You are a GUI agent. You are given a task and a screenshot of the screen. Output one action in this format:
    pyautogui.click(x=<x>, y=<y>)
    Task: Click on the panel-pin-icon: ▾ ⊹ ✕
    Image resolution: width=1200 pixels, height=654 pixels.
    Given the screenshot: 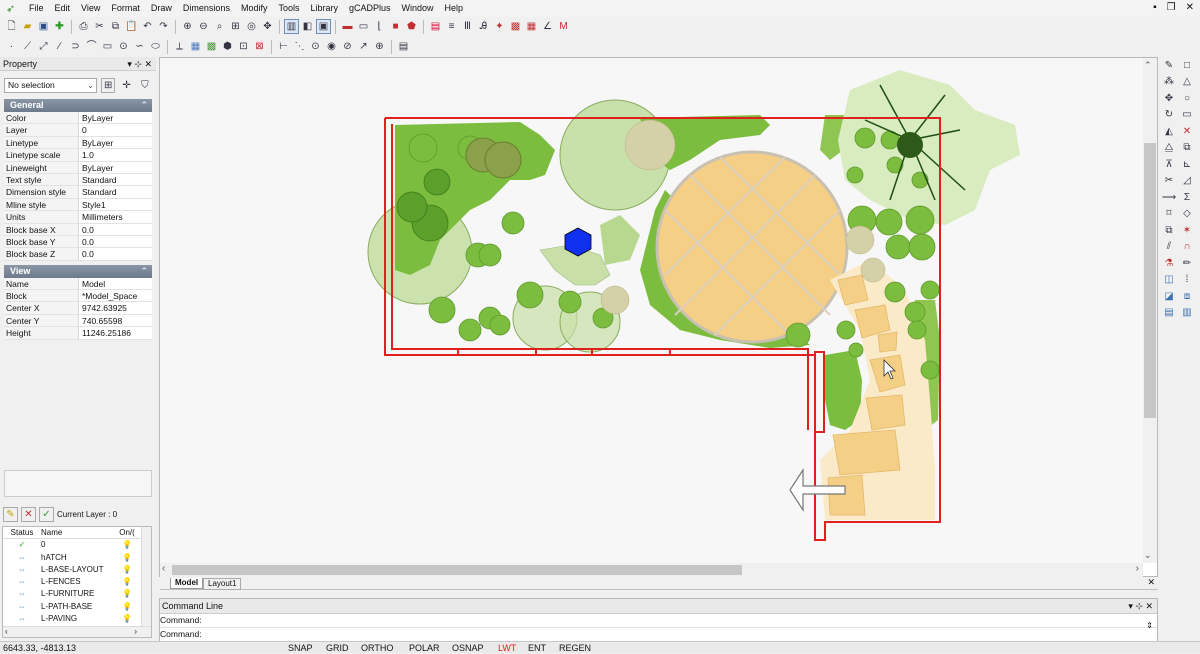 What is the action you would take?
    pyautogui.click(x=139, y=64)
    